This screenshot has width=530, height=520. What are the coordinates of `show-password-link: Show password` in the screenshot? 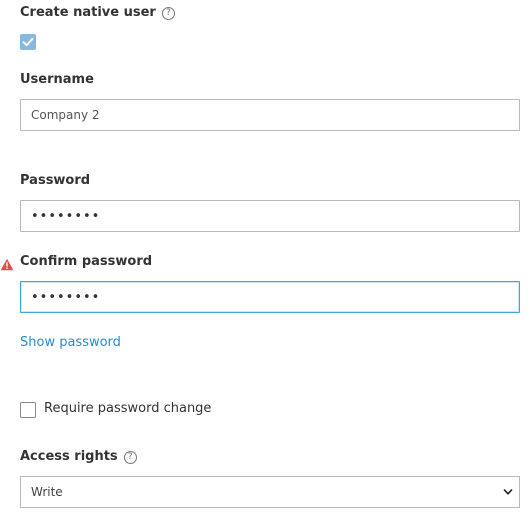 It's located at (70, 342).